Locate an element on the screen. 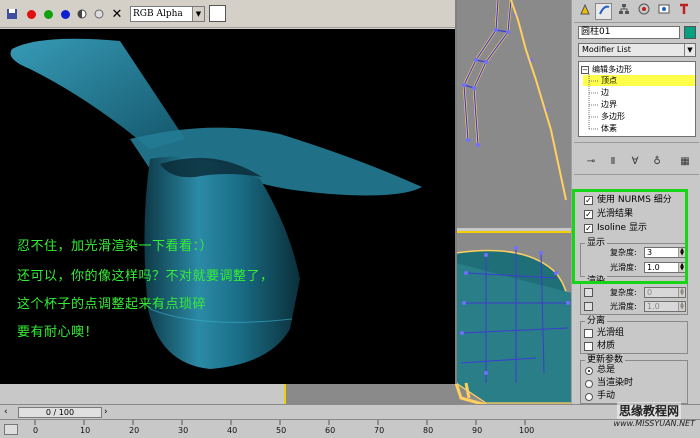  render-iterations-value: 0 is located at coordinates (650, 292).